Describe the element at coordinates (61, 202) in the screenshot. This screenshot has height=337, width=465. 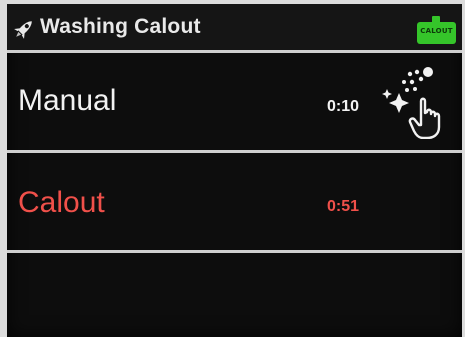
I see `program-label-calout: Calout` at that location.